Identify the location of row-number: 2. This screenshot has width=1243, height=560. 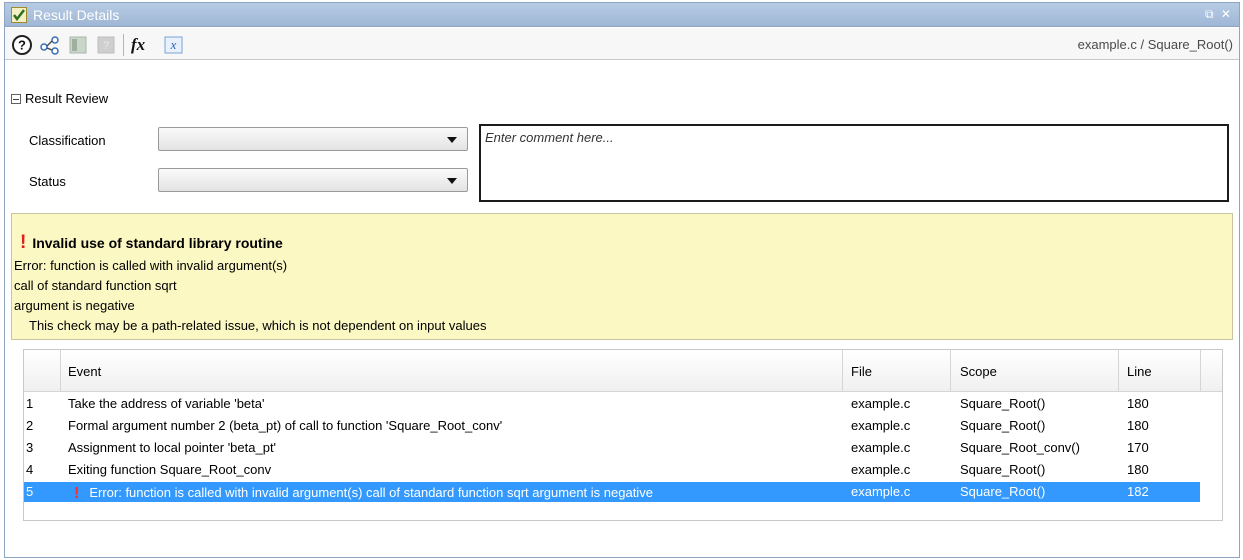
(30, 425).